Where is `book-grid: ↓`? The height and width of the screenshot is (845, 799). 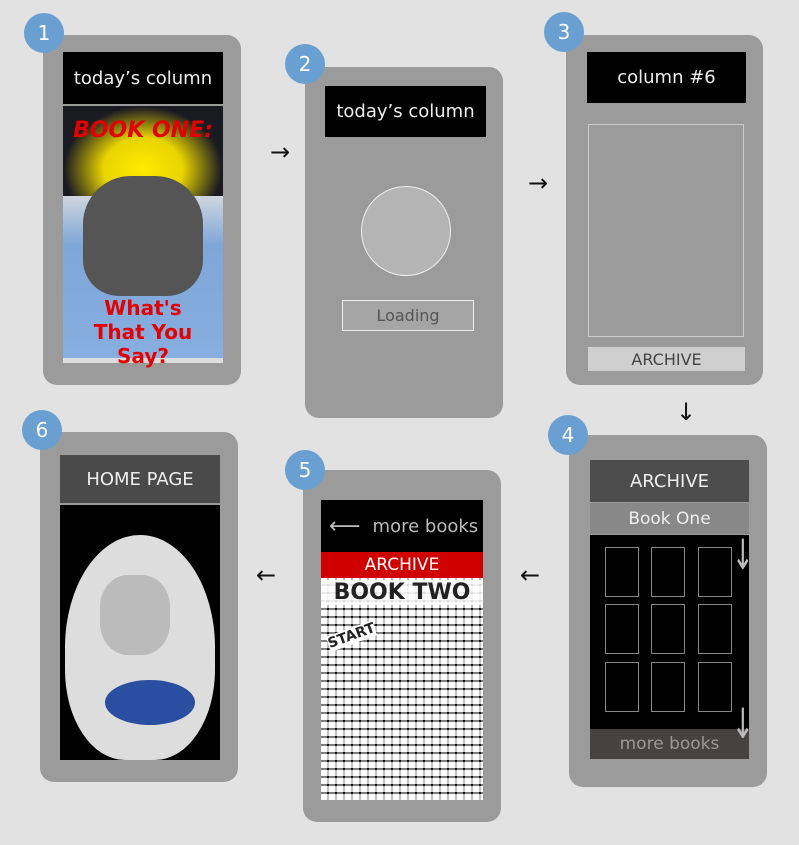
book-grid: ↓ is located at coordinates (672, 630).